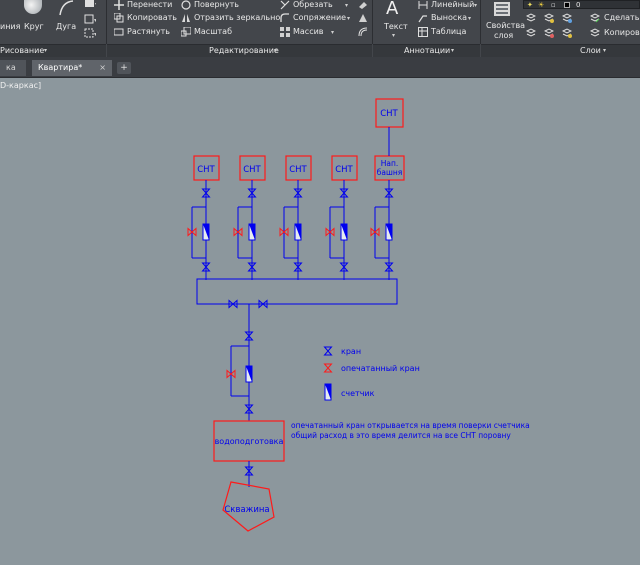  Describe the element at coordinates (249, 374) in the screenshot. I see `main-meter` at that location.